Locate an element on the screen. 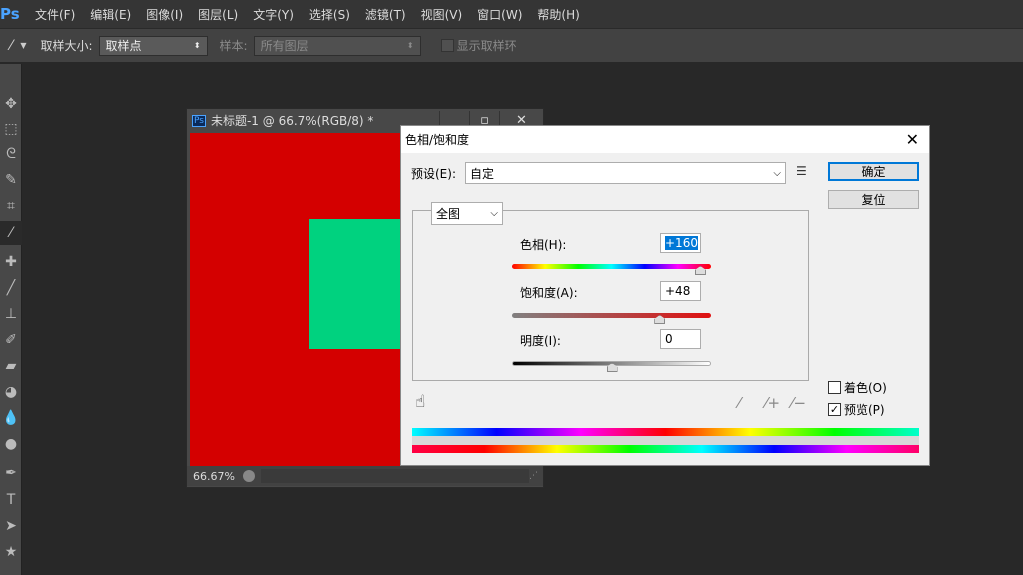  sample-label: 样本: is located at coordinates (233, 46).